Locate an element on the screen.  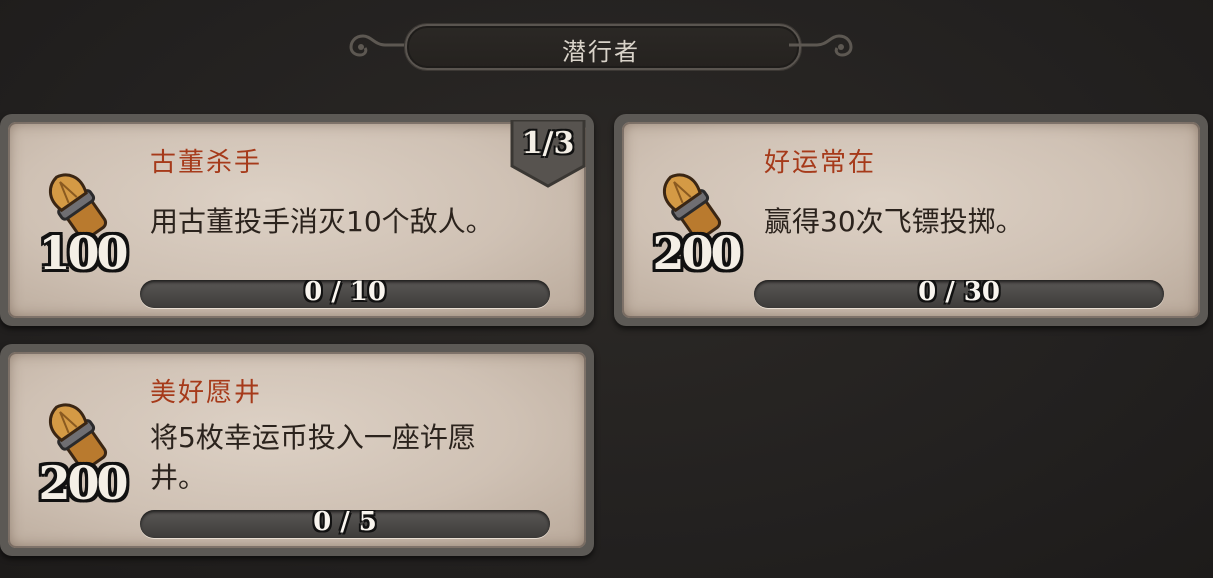
quest-title: 美好愿井 is located at coordinates (206, 393).